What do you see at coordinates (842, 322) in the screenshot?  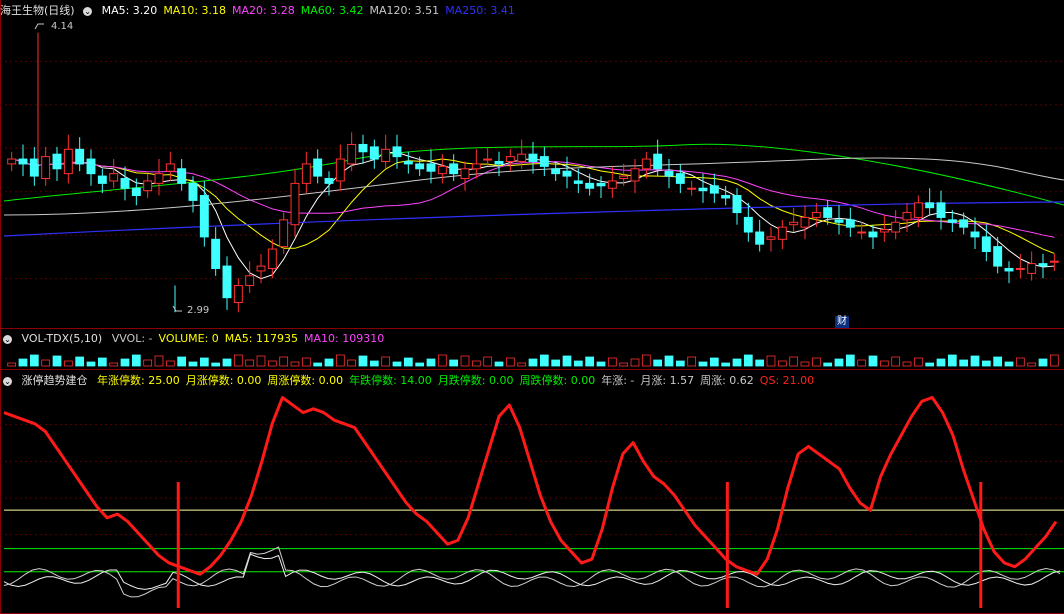 I see `financial-report-badge: 财` at bounding box center [842, 322].